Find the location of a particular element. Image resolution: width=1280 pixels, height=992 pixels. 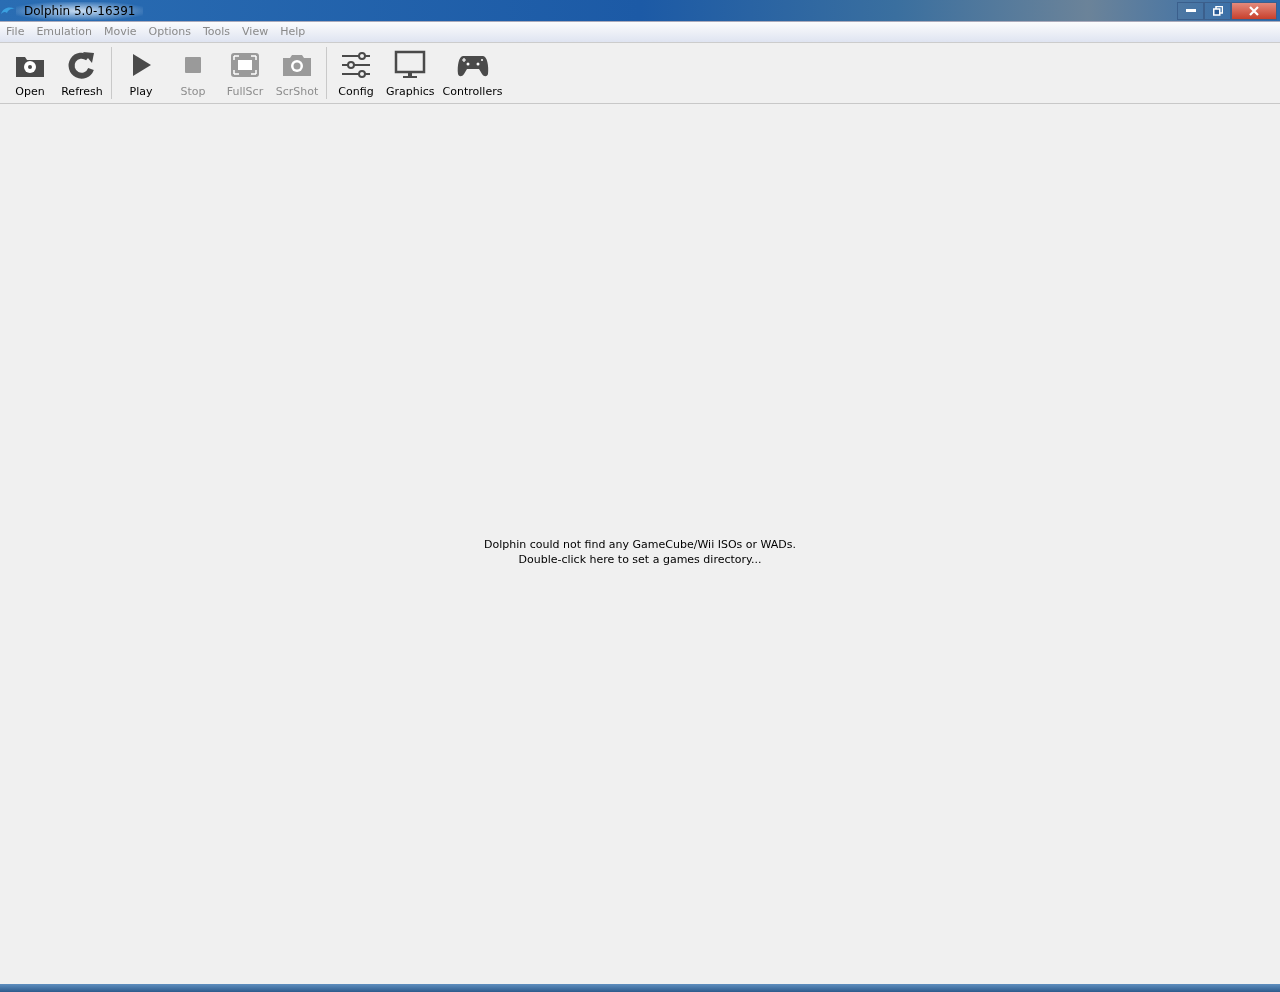

minimize-icon is located at coordinates (1190, 10).